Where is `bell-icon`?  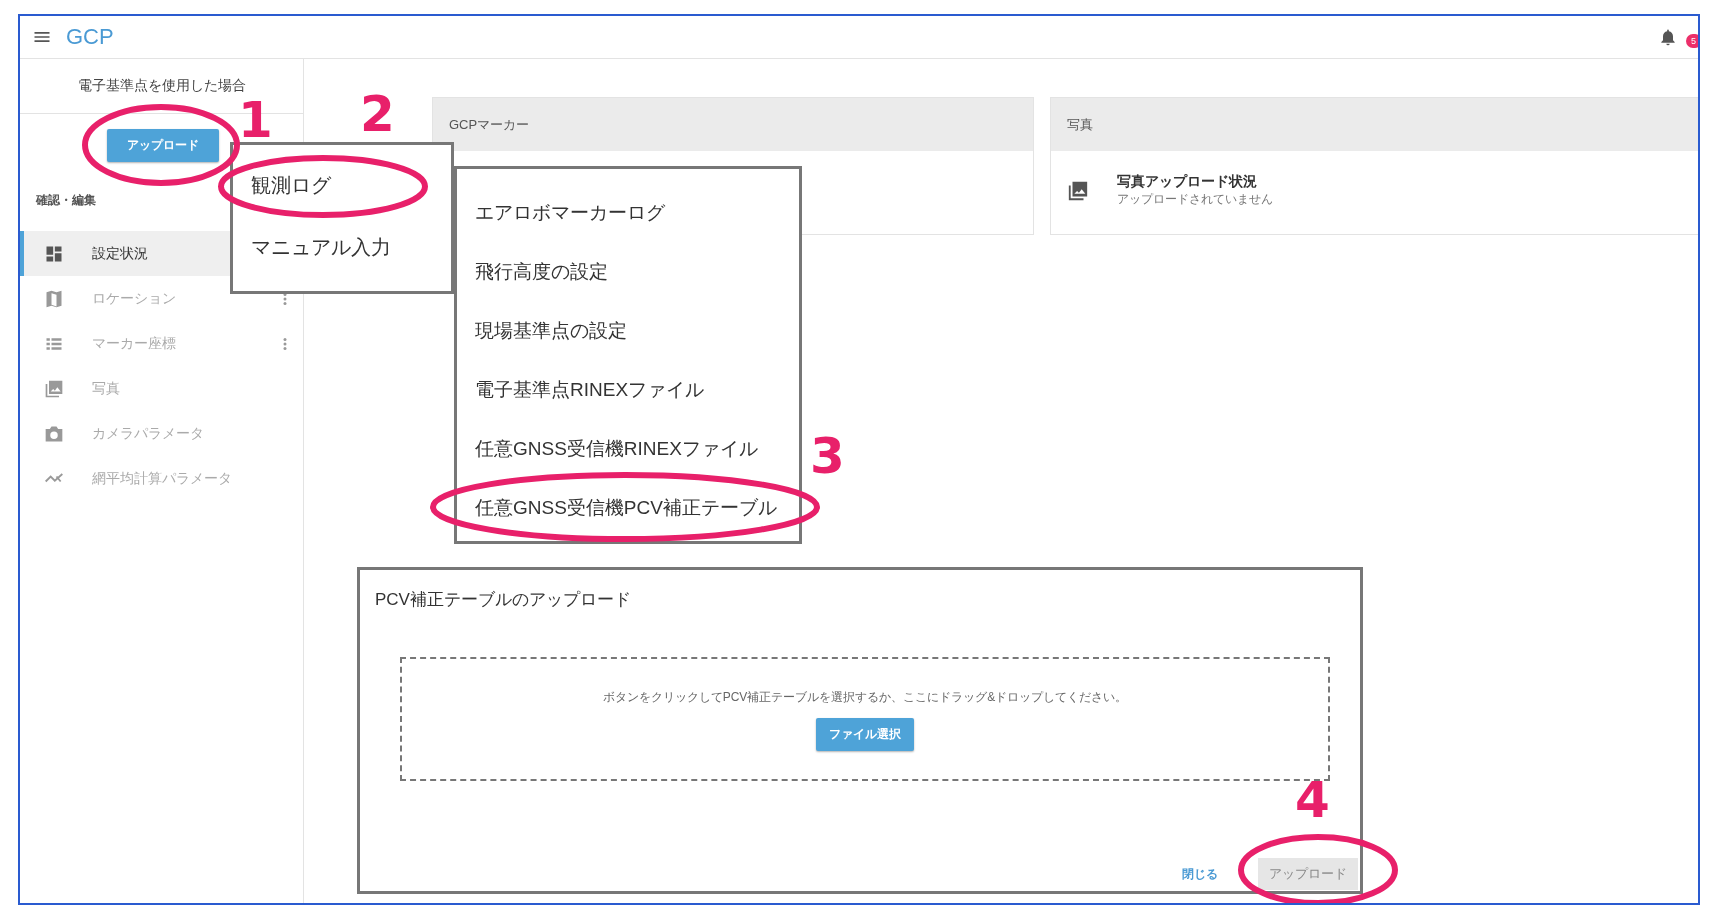
bell-icon is located at coordinates (1668, 37).